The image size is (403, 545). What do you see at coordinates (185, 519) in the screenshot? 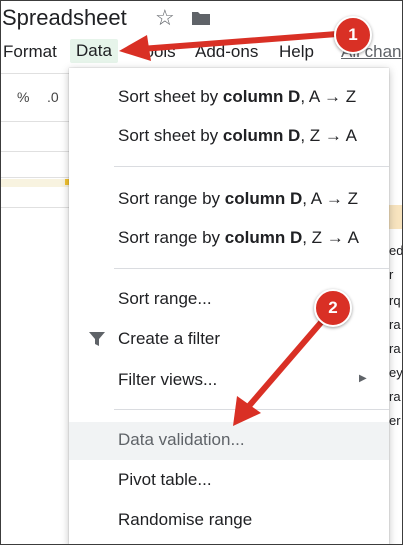
I see `menu-item-label: Randomise range` at bounding box center [185, 519].